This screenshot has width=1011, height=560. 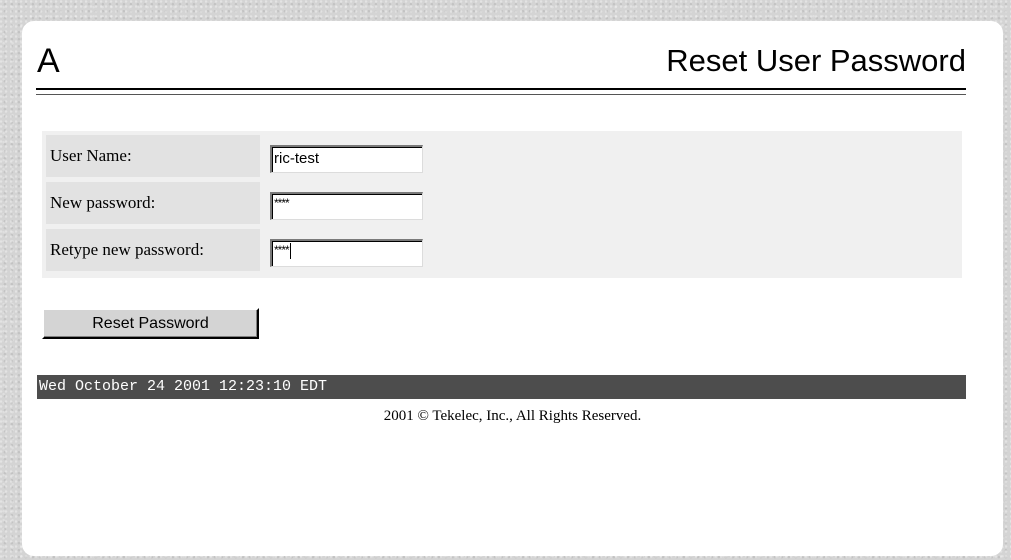 I want to click on page-title: Reset User Password, so click(x=816, y=60).